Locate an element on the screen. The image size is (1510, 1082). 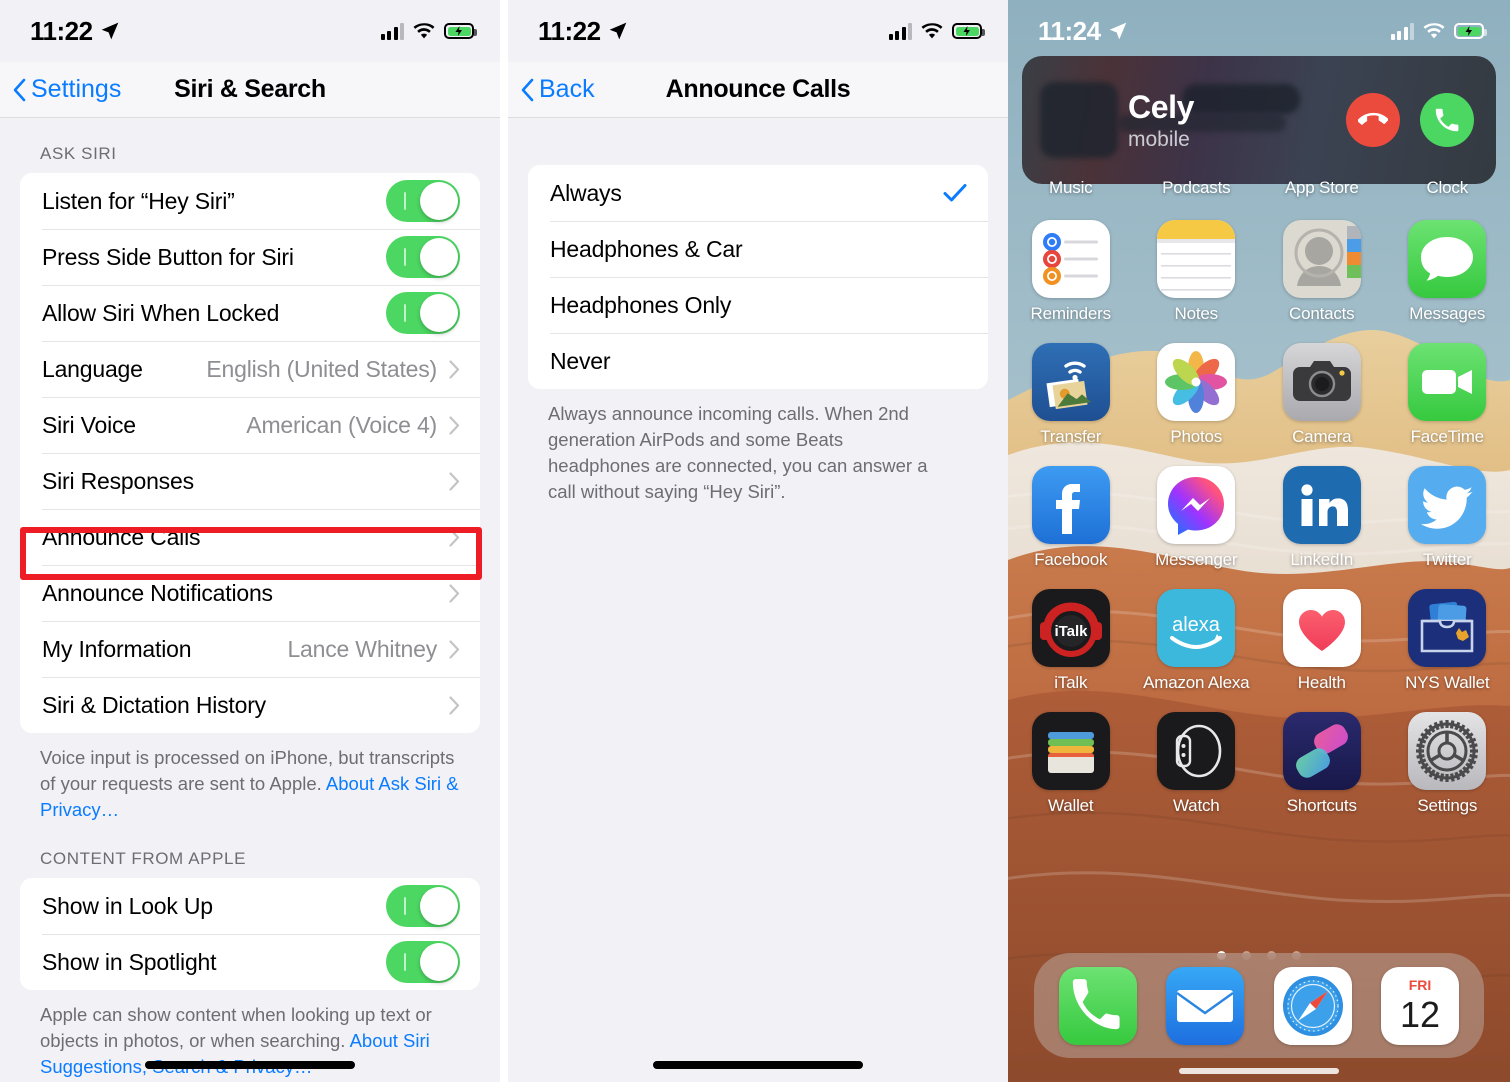
transfer-icon is located at coordinates (1070, 382).